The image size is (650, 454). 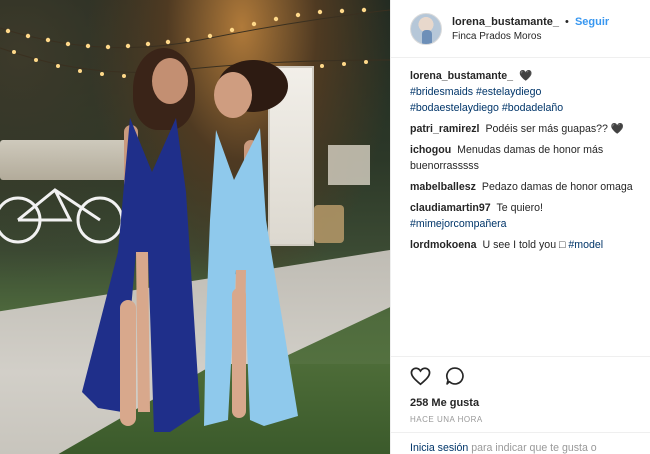 I want to click on location-link: Finca Prados Moros, so click(x=530, y=36).